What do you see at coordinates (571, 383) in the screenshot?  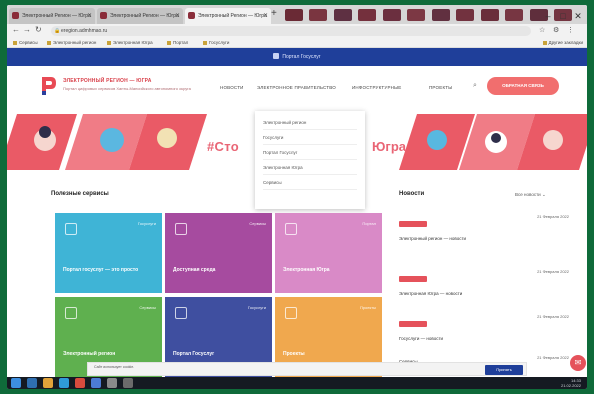 I see `system-clock: 14:33 21.02.2022` at bounding box center [571, 383].